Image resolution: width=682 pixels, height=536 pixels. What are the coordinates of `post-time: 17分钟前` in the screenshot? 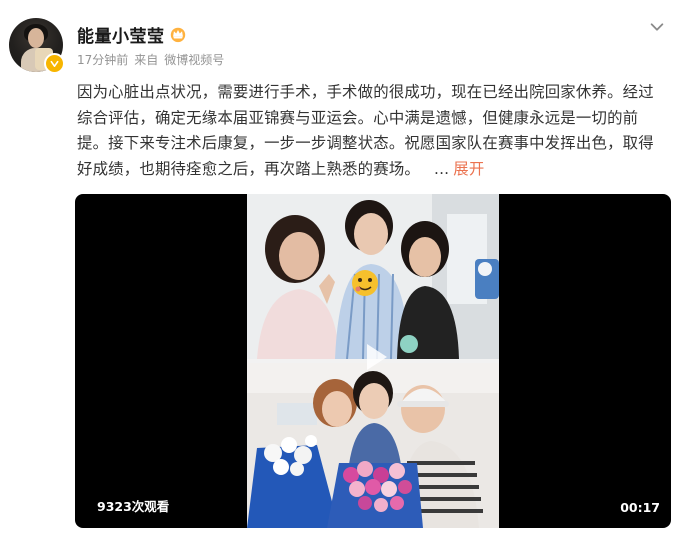 It's located at (102, 59).